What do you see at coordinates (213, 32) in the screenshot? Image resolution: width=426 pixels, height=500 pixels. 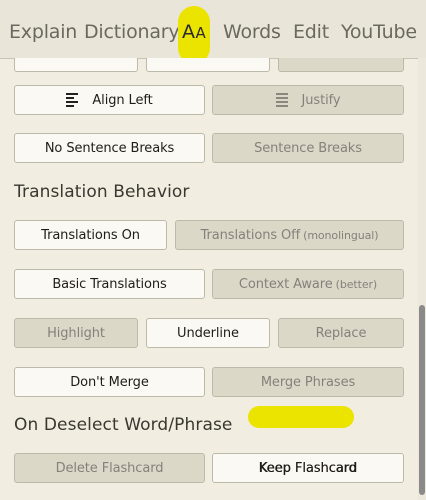 I see `top-tab-bar: Explain Dictionary AA Words Edit YouTube` at bounding box center [213, 32].